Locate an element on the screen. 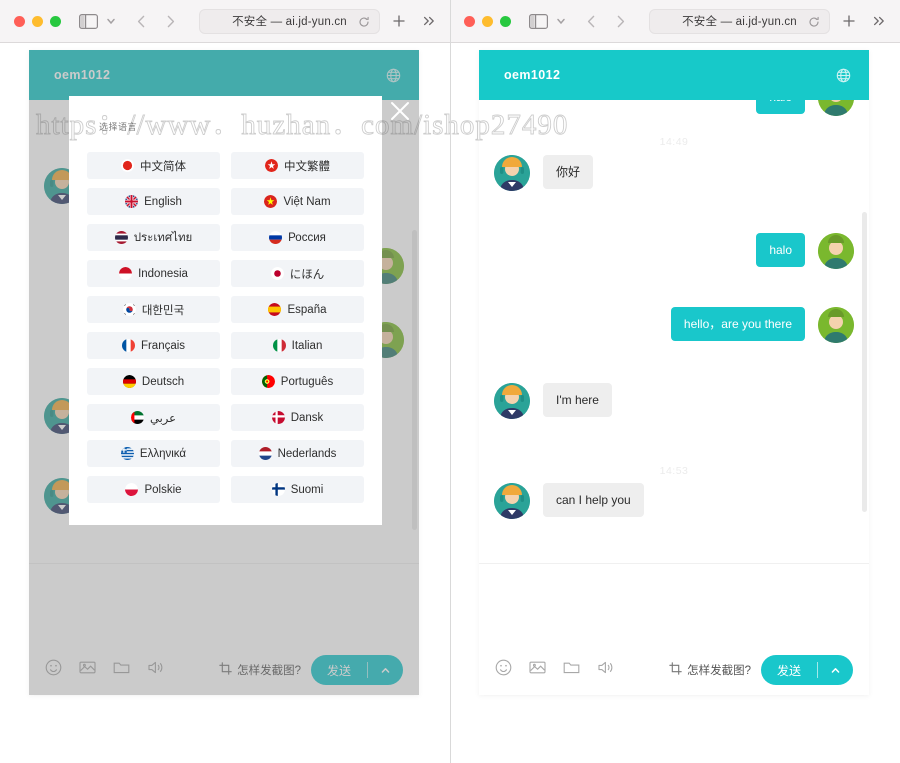 The height and width of the screenshot is (763, 900). language-option-dk: Dansk is located at coordinates (297, 417).